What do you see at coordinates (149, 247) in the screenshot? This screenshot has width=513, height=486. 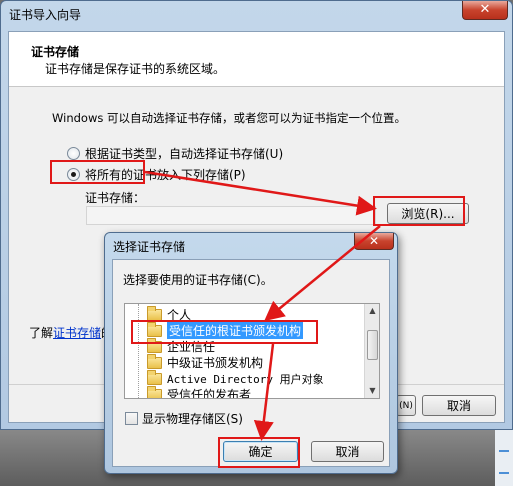 I see `dialog-title: 选择证书存储` at bounding box center [149, 247].